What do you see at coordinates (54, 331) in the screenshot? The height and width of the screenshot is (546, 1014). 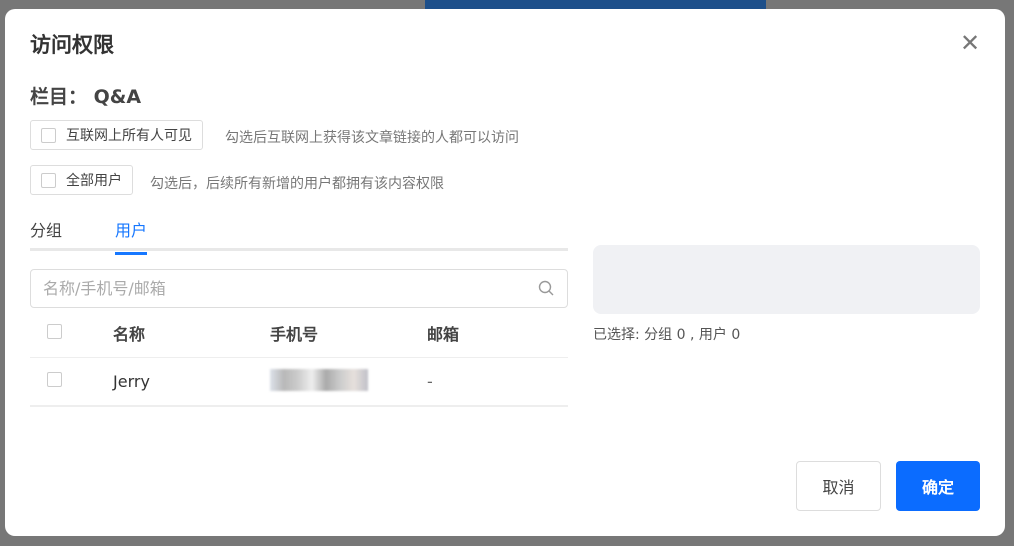 I see `select-all-checkbox` at bounding box center [54, 331].